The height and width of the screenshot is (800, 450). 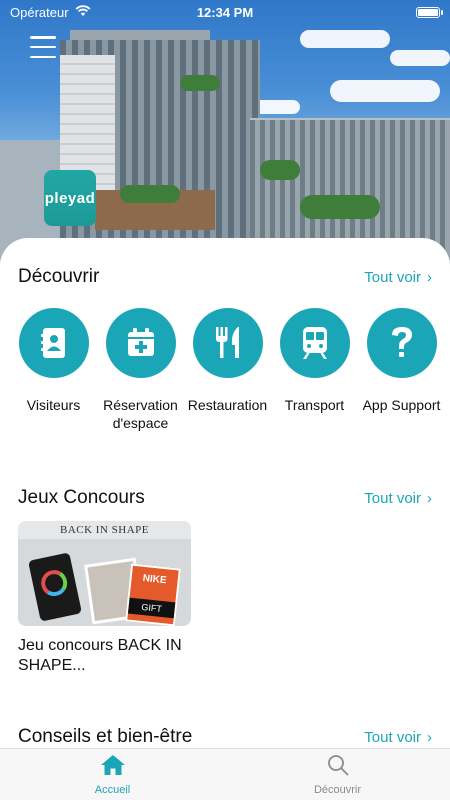 I want to click on service-label: Réservation d'espace, so click(x=140, y=414).